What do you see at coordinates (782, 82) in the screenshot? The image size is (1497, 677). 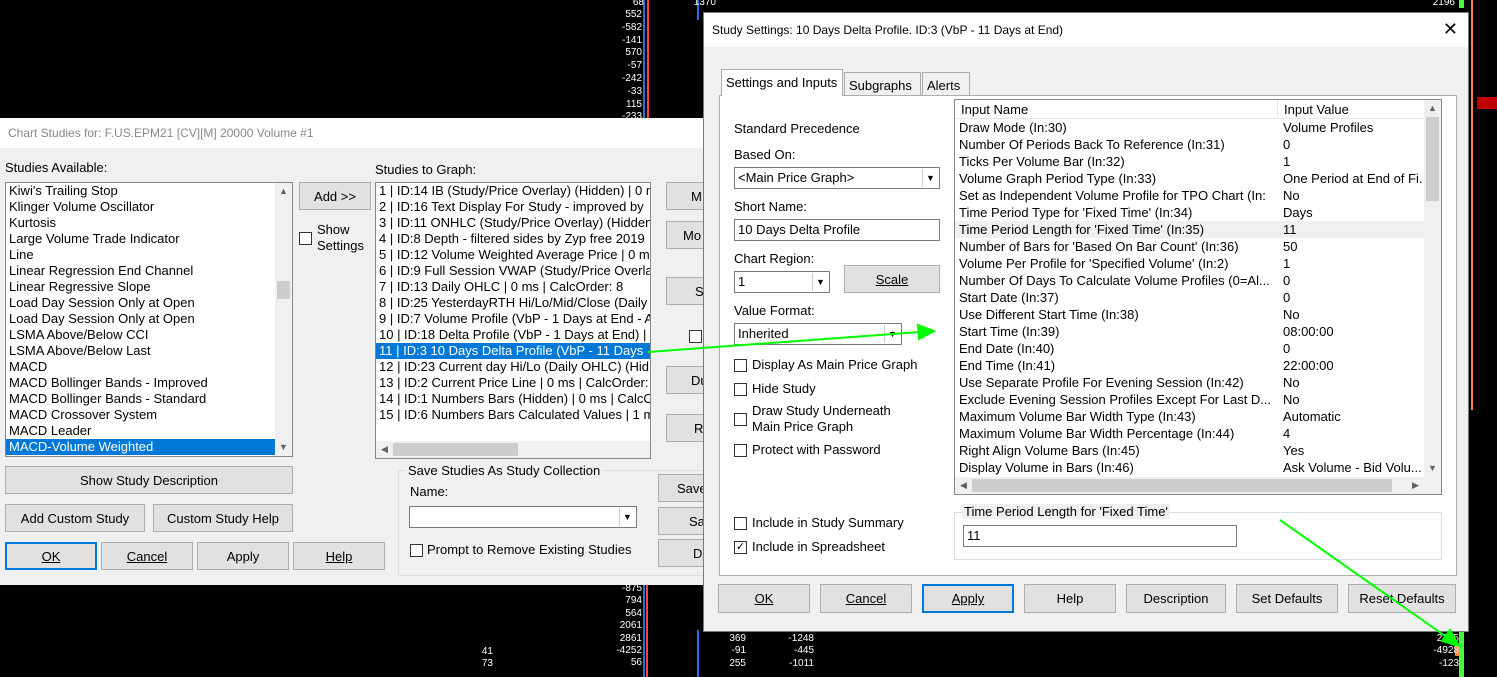 I see `tab-settings-and-inputs: Settings and Inputs` at bounding box center [782, 82].